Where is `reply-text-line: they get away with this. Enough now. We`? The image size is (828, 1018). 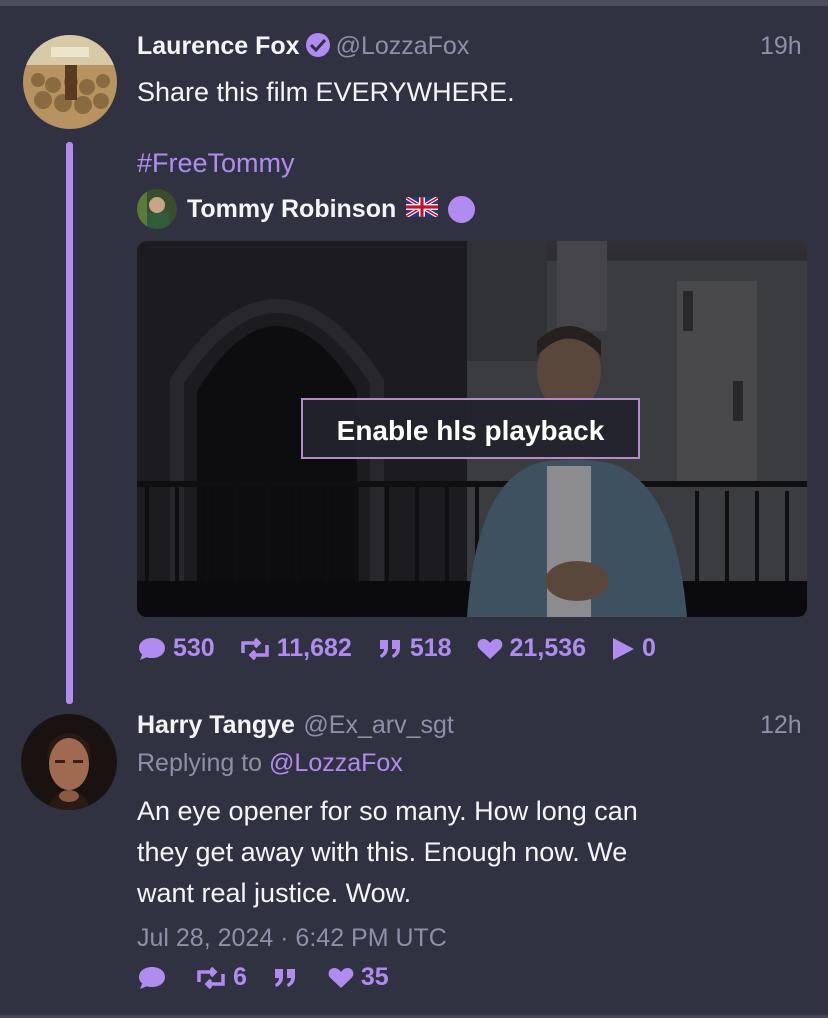
reply-text-line: they get away with this. Enough now. We is located at coordinates (382, 852).